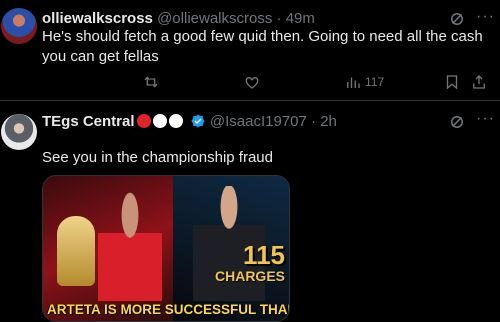 This screenshot has width=500, height=322. I want to click on retweet-button, so click(151, 82).